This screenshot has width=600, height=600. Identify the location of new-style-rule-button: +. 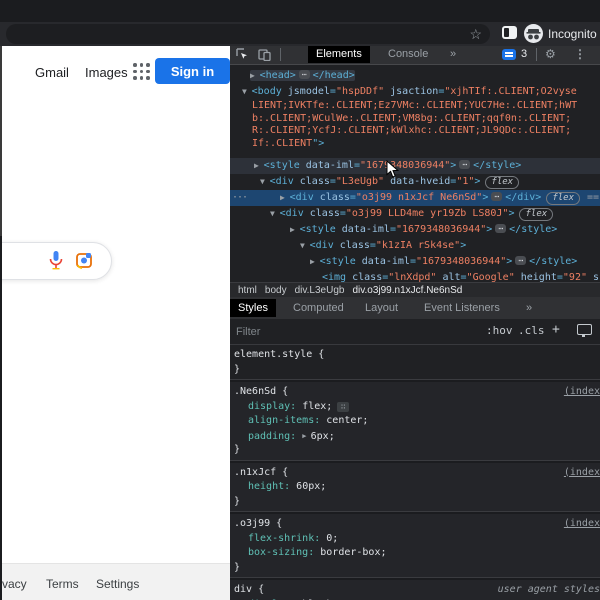
(556, 329).